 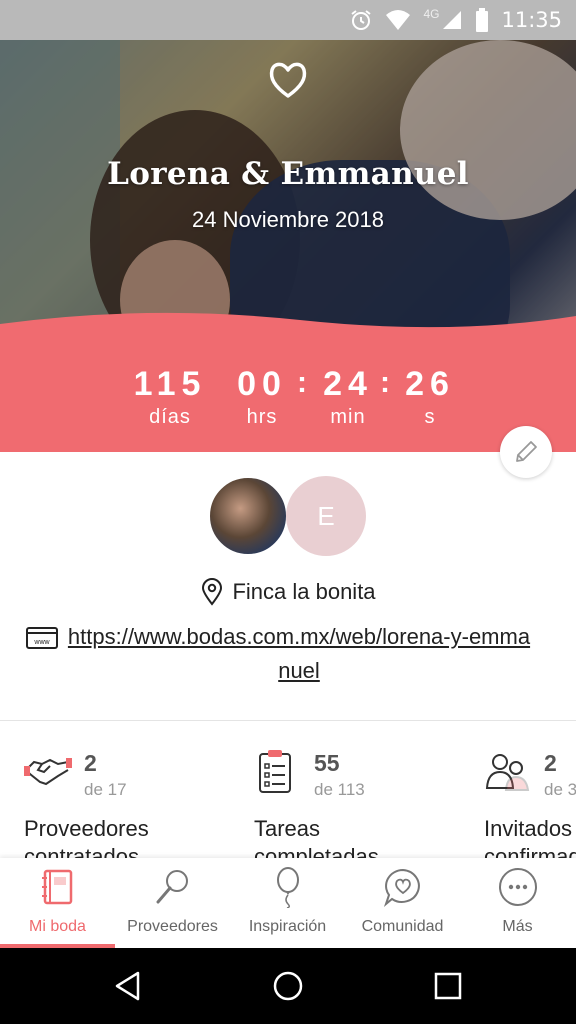 I want to click on countdown-hours: 00 hrs, so click(x=262, y=397).